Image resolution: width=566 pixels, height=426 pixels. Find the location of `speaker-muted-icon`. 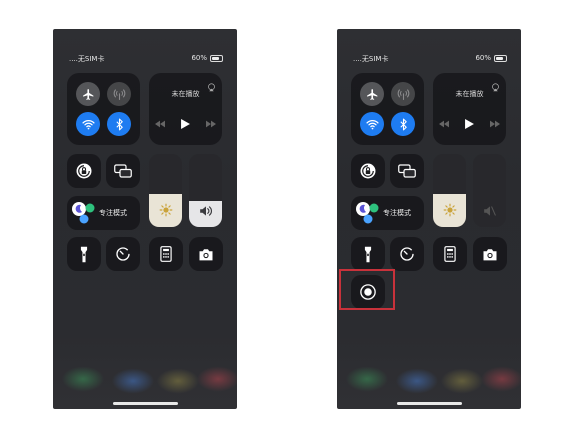

speaker-muted-icon is located at coordinates (489, 211).